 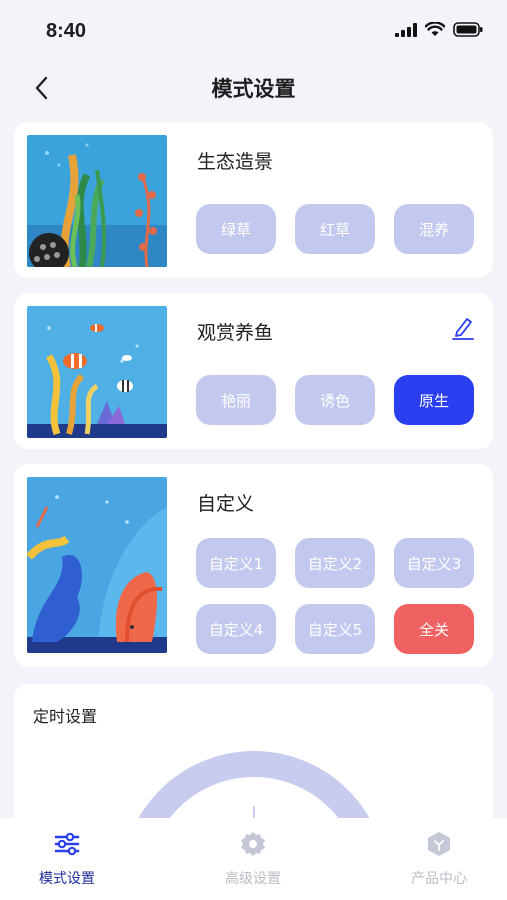 I want to click on tab-advanced-settings: 高级设置, so click(x=253, y=859).